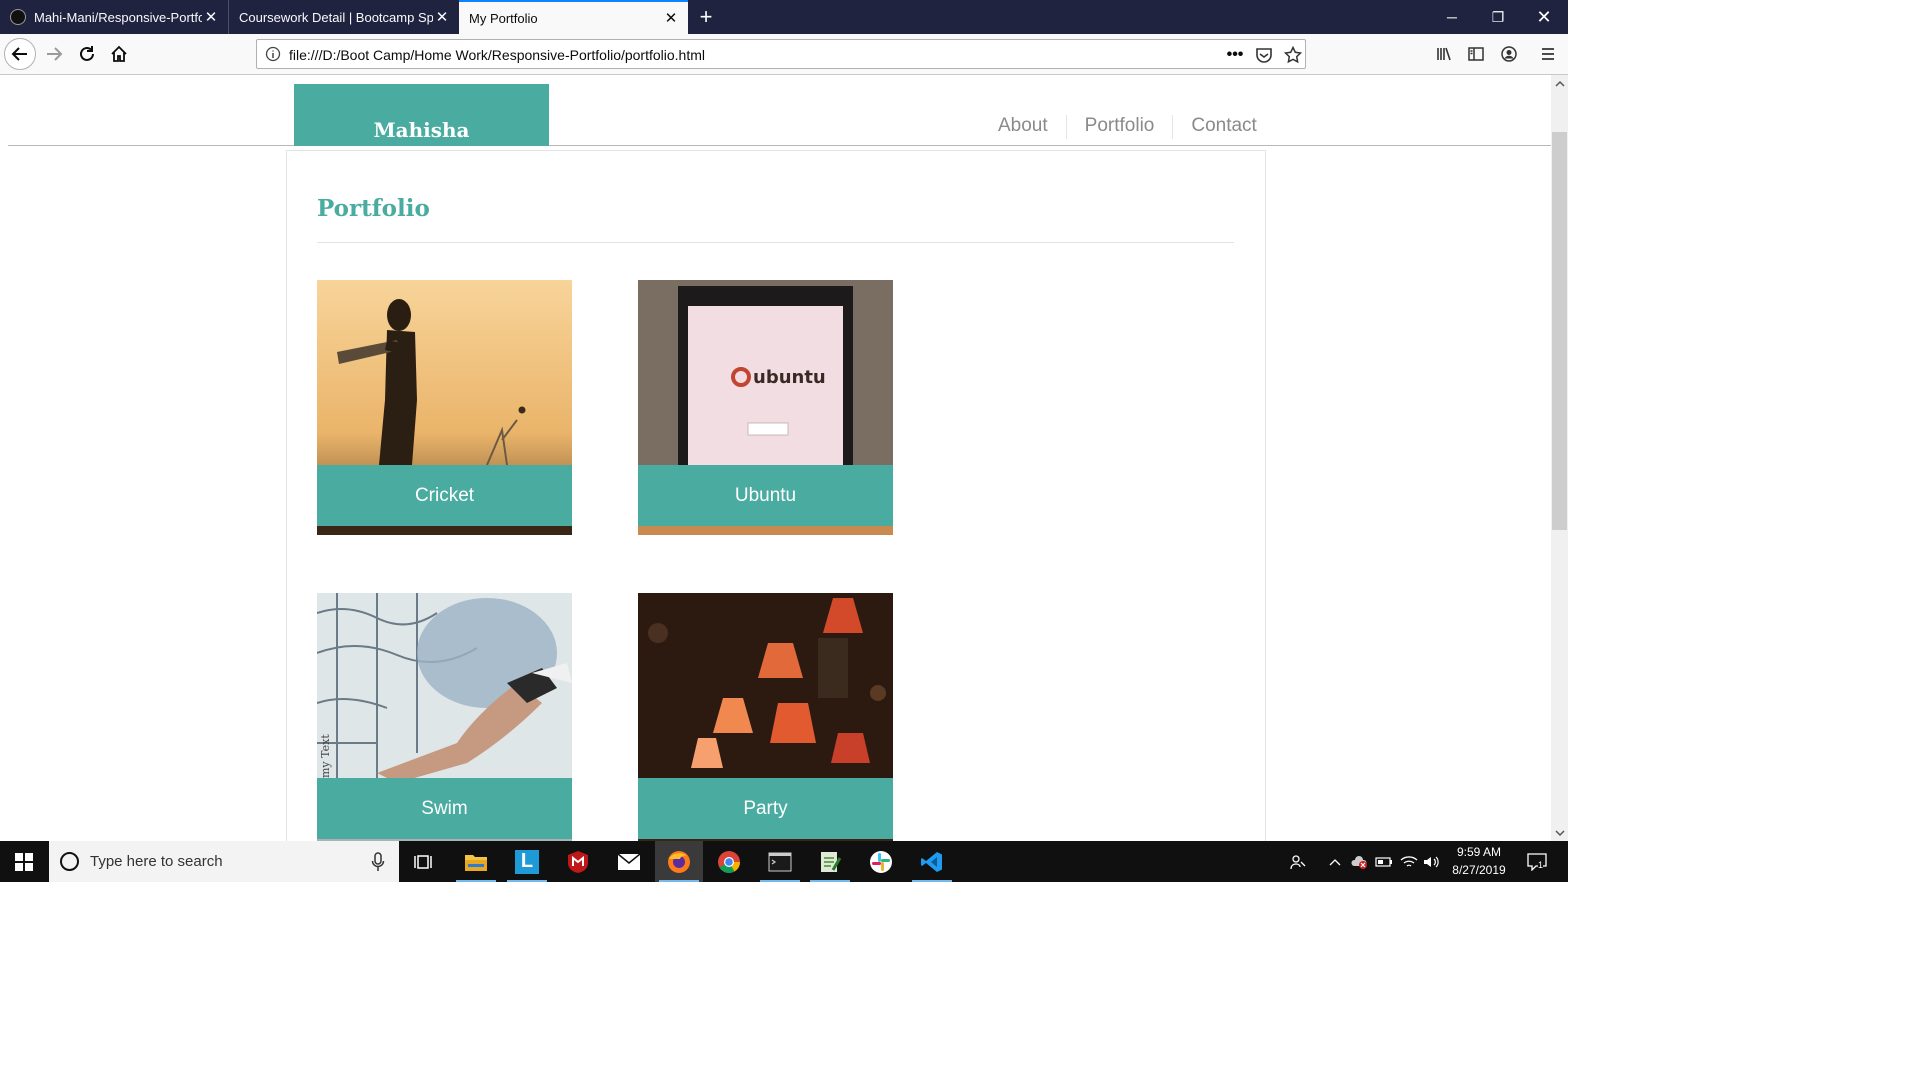 The height and width of the screenshot is (1080, 1920). I want to click on tab-github: Mahi-Mani/Responsive-Portfolio ✕, so click(114, 17).